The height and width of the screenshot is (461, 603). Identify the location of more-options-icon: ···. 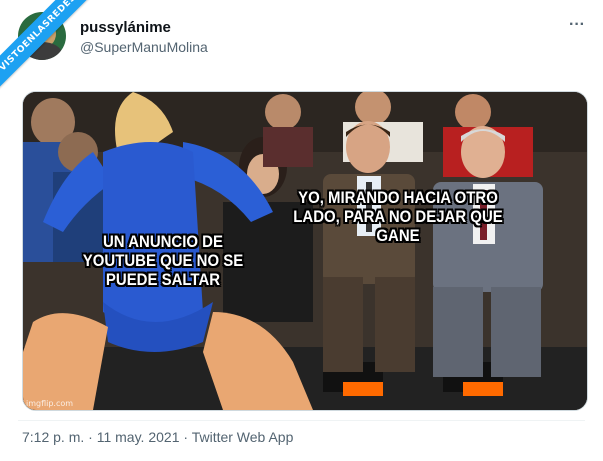
(577, 26).